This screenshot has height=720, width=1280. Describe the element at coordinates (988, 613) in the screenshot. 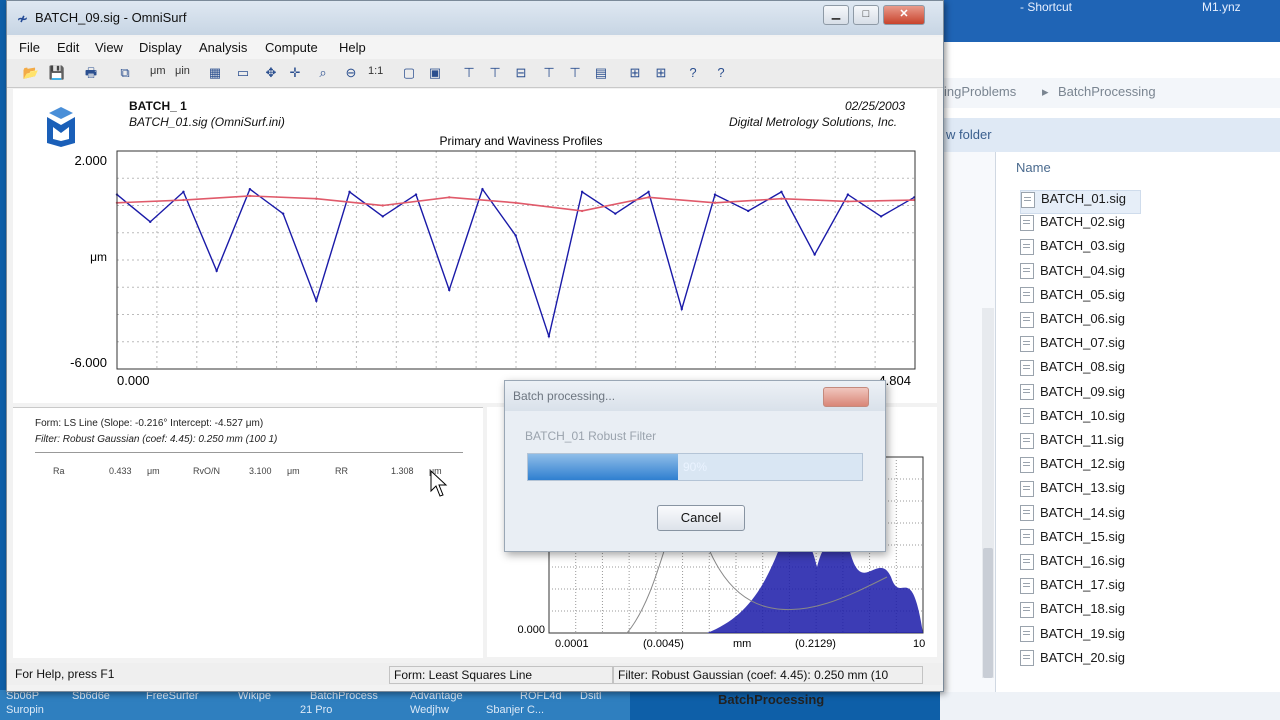

I see `nav-scroll-thumb` at that location.